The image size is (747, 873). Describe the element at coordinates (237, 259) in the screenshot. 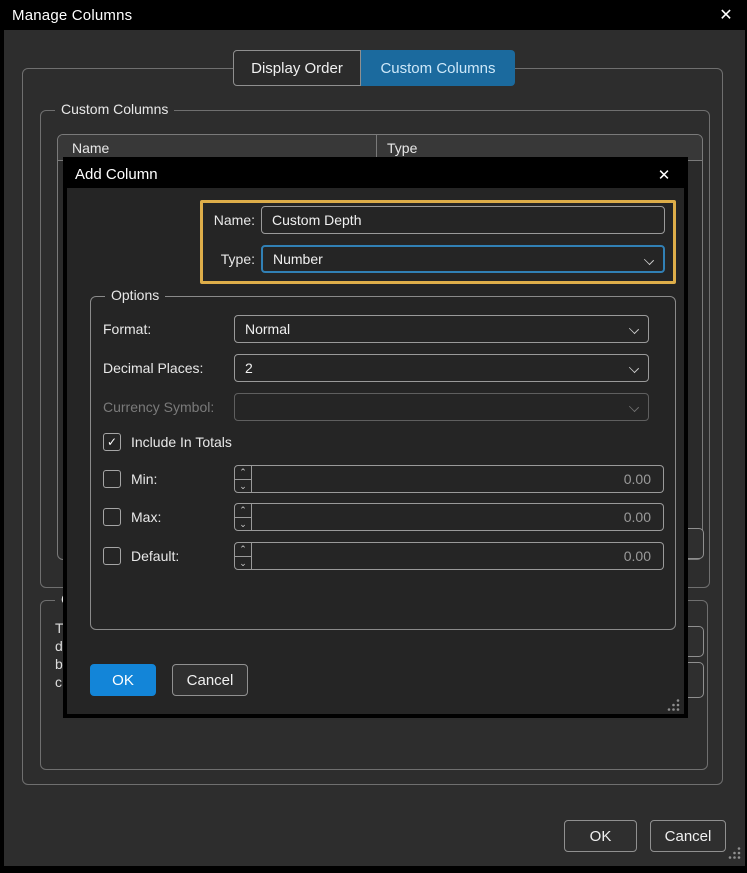

I see `type-label: Type:` at that location.